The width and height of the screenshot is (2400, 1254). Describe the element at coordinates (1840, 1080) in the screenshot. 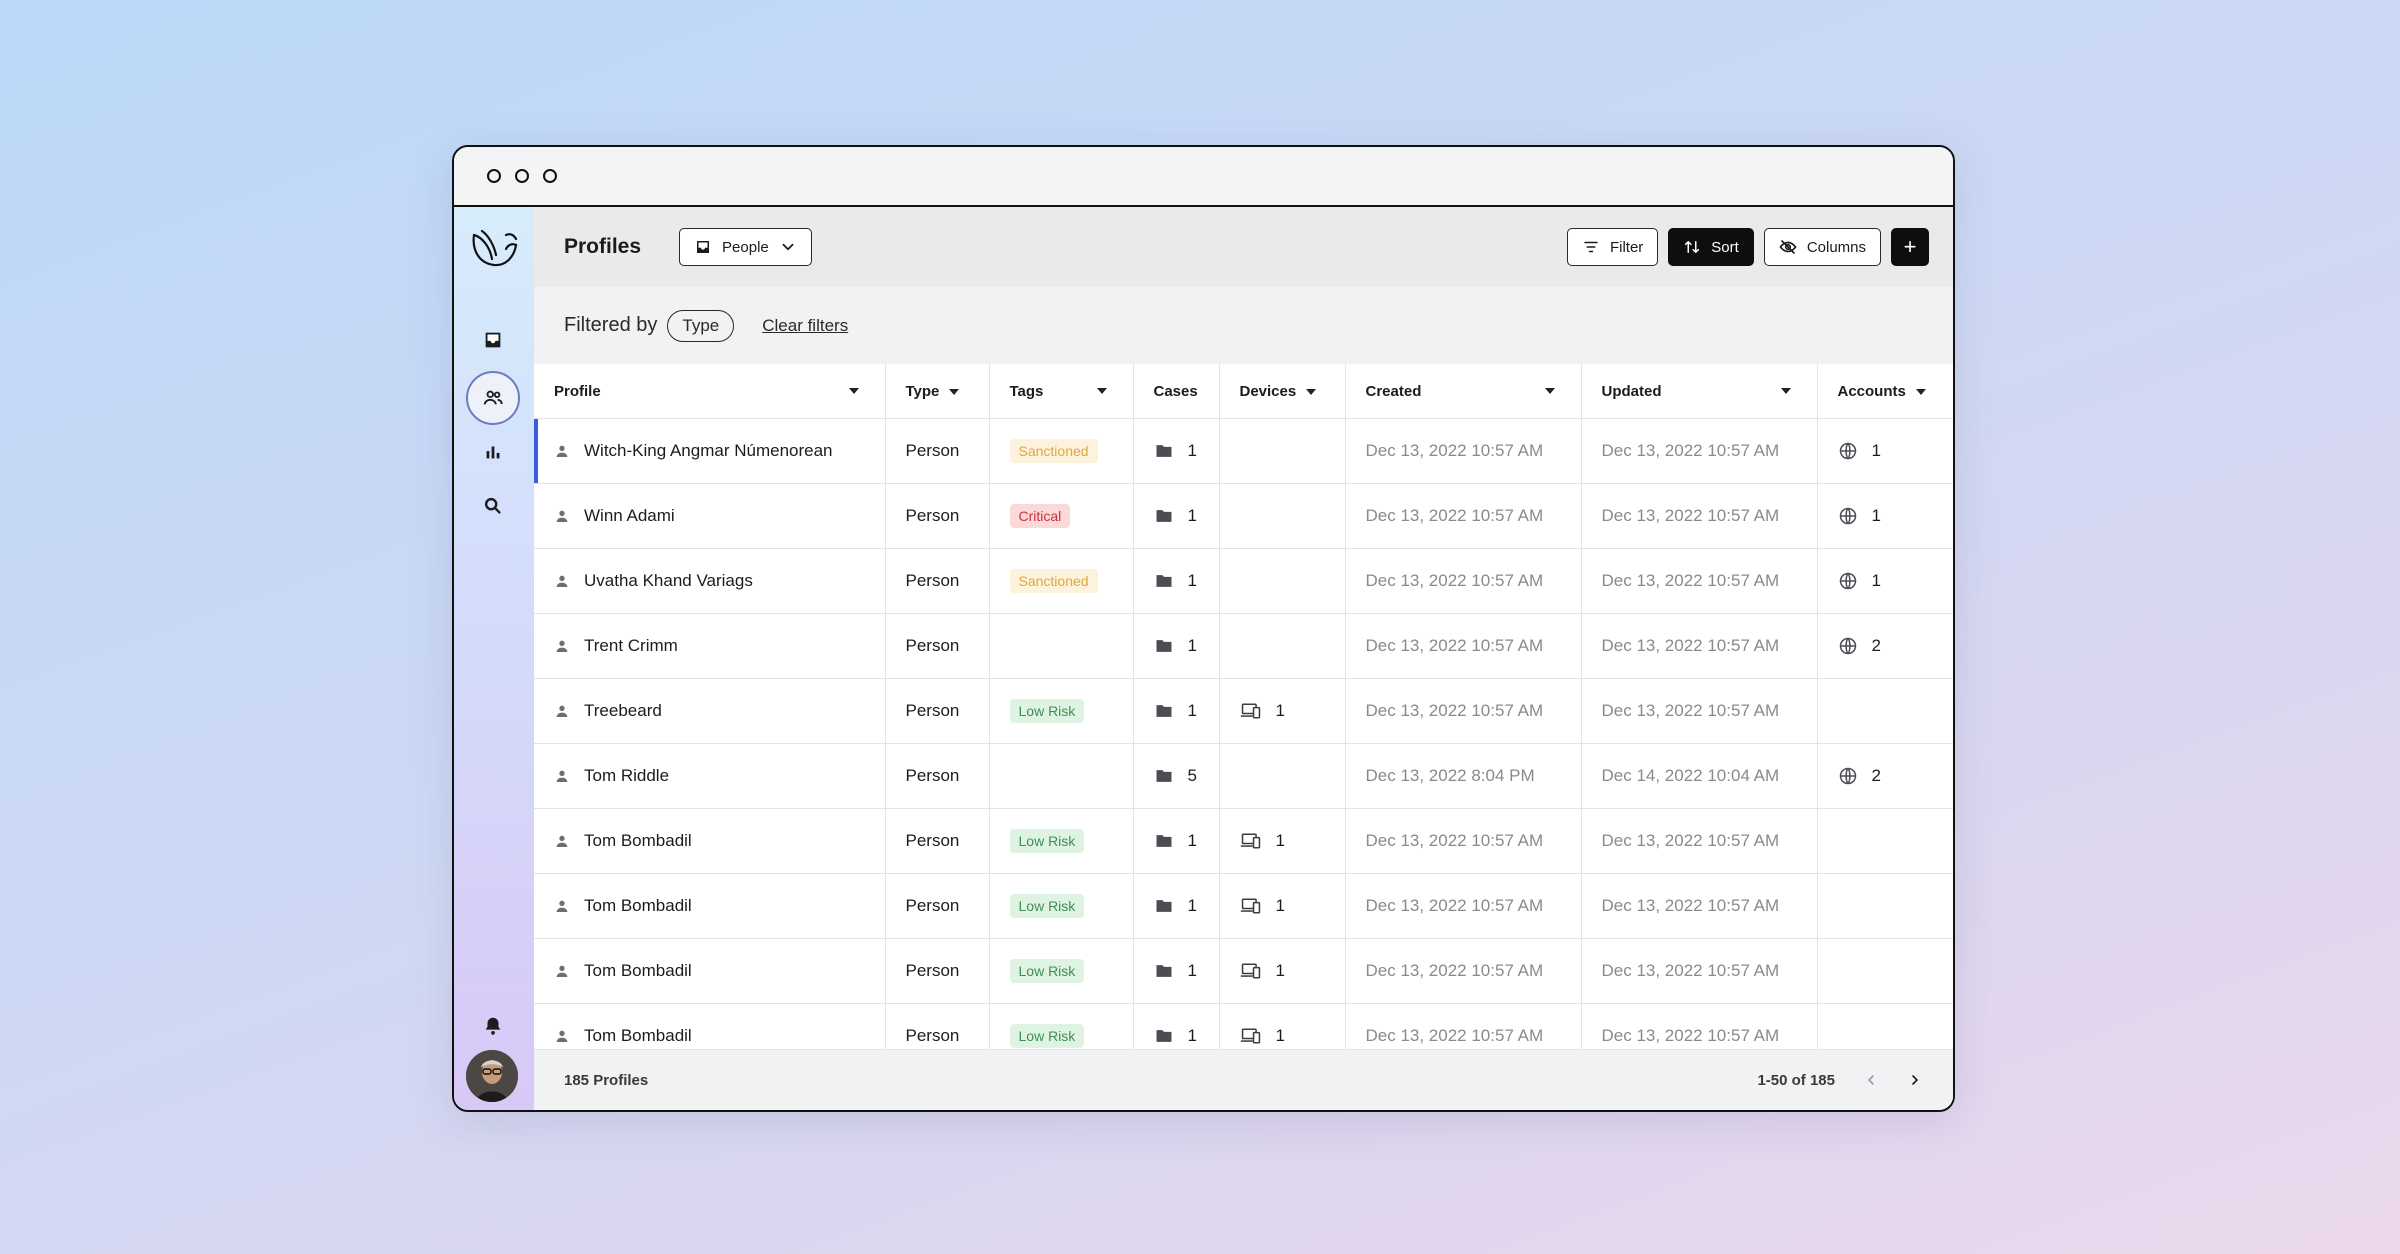

I see `pagination: 1-50 of 185` at that location.